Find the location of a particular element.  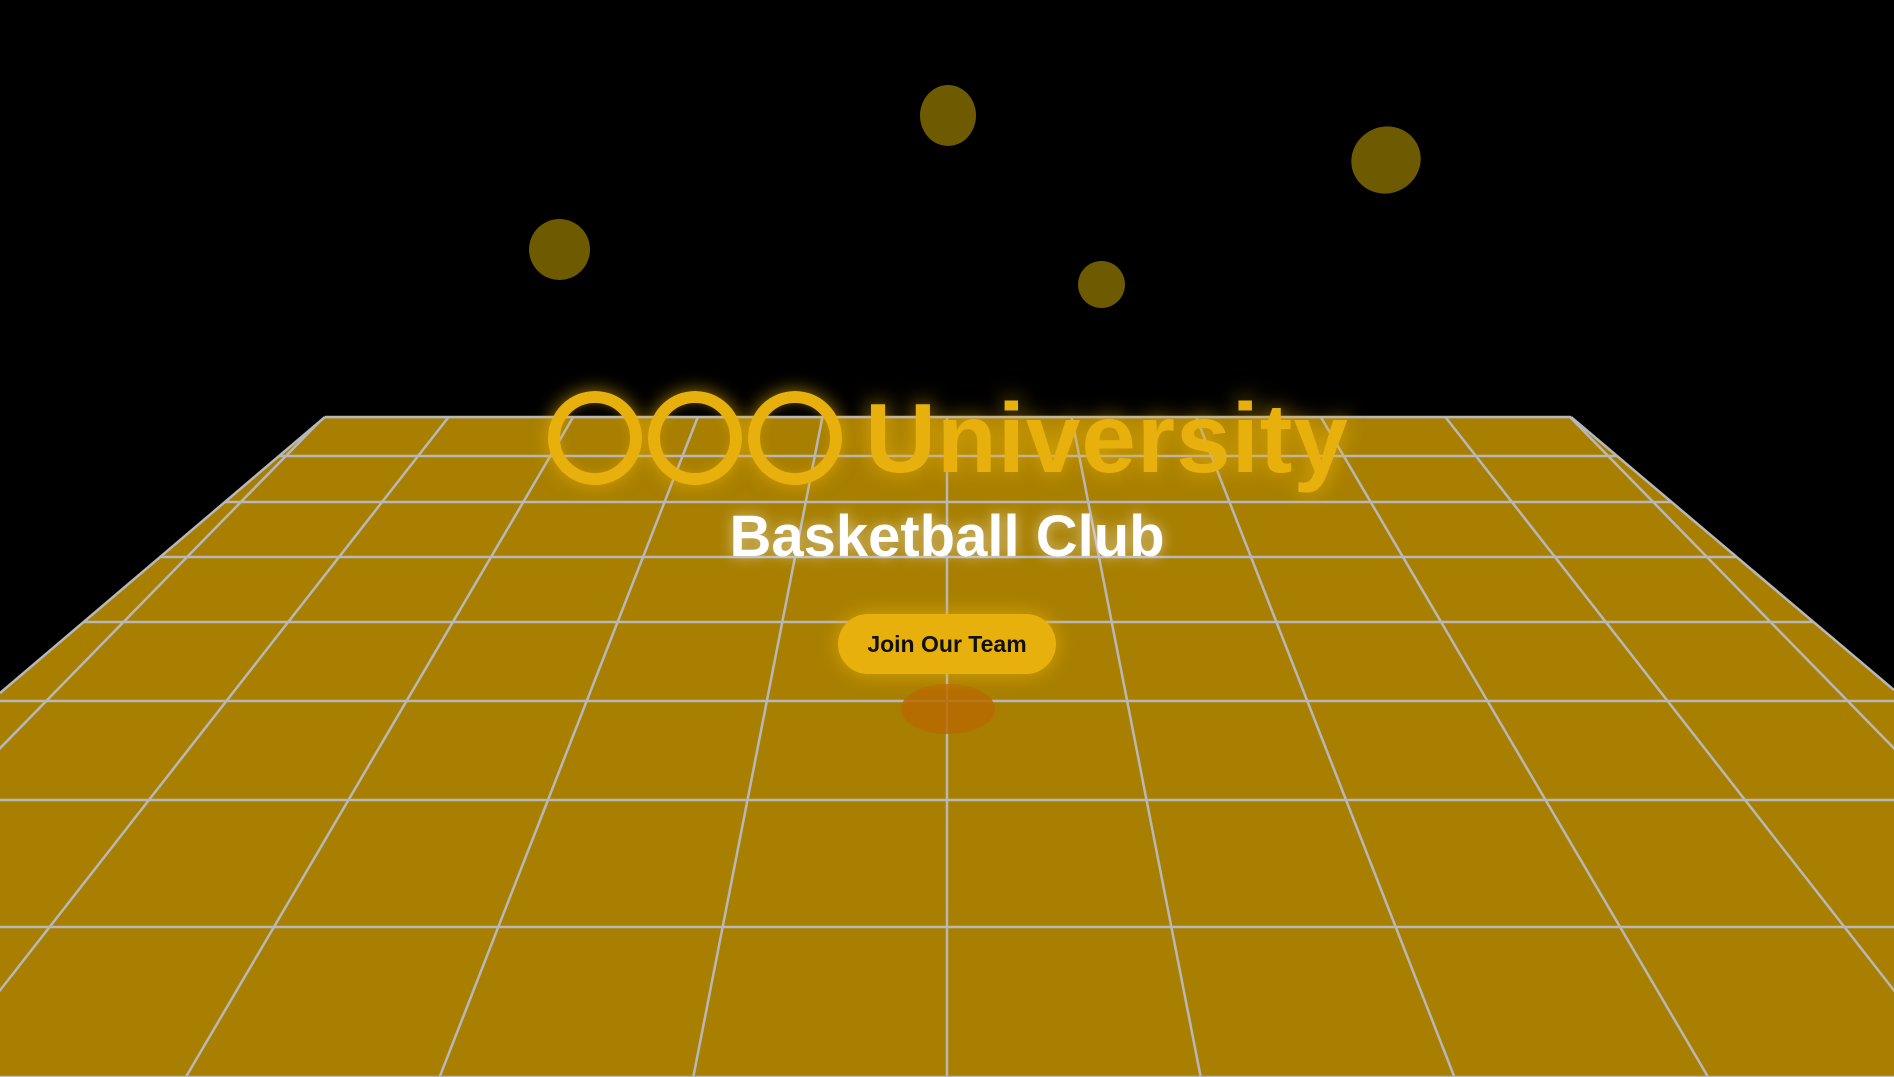

page-subtitle: Basketball Club is located at coordinates (947, 536).